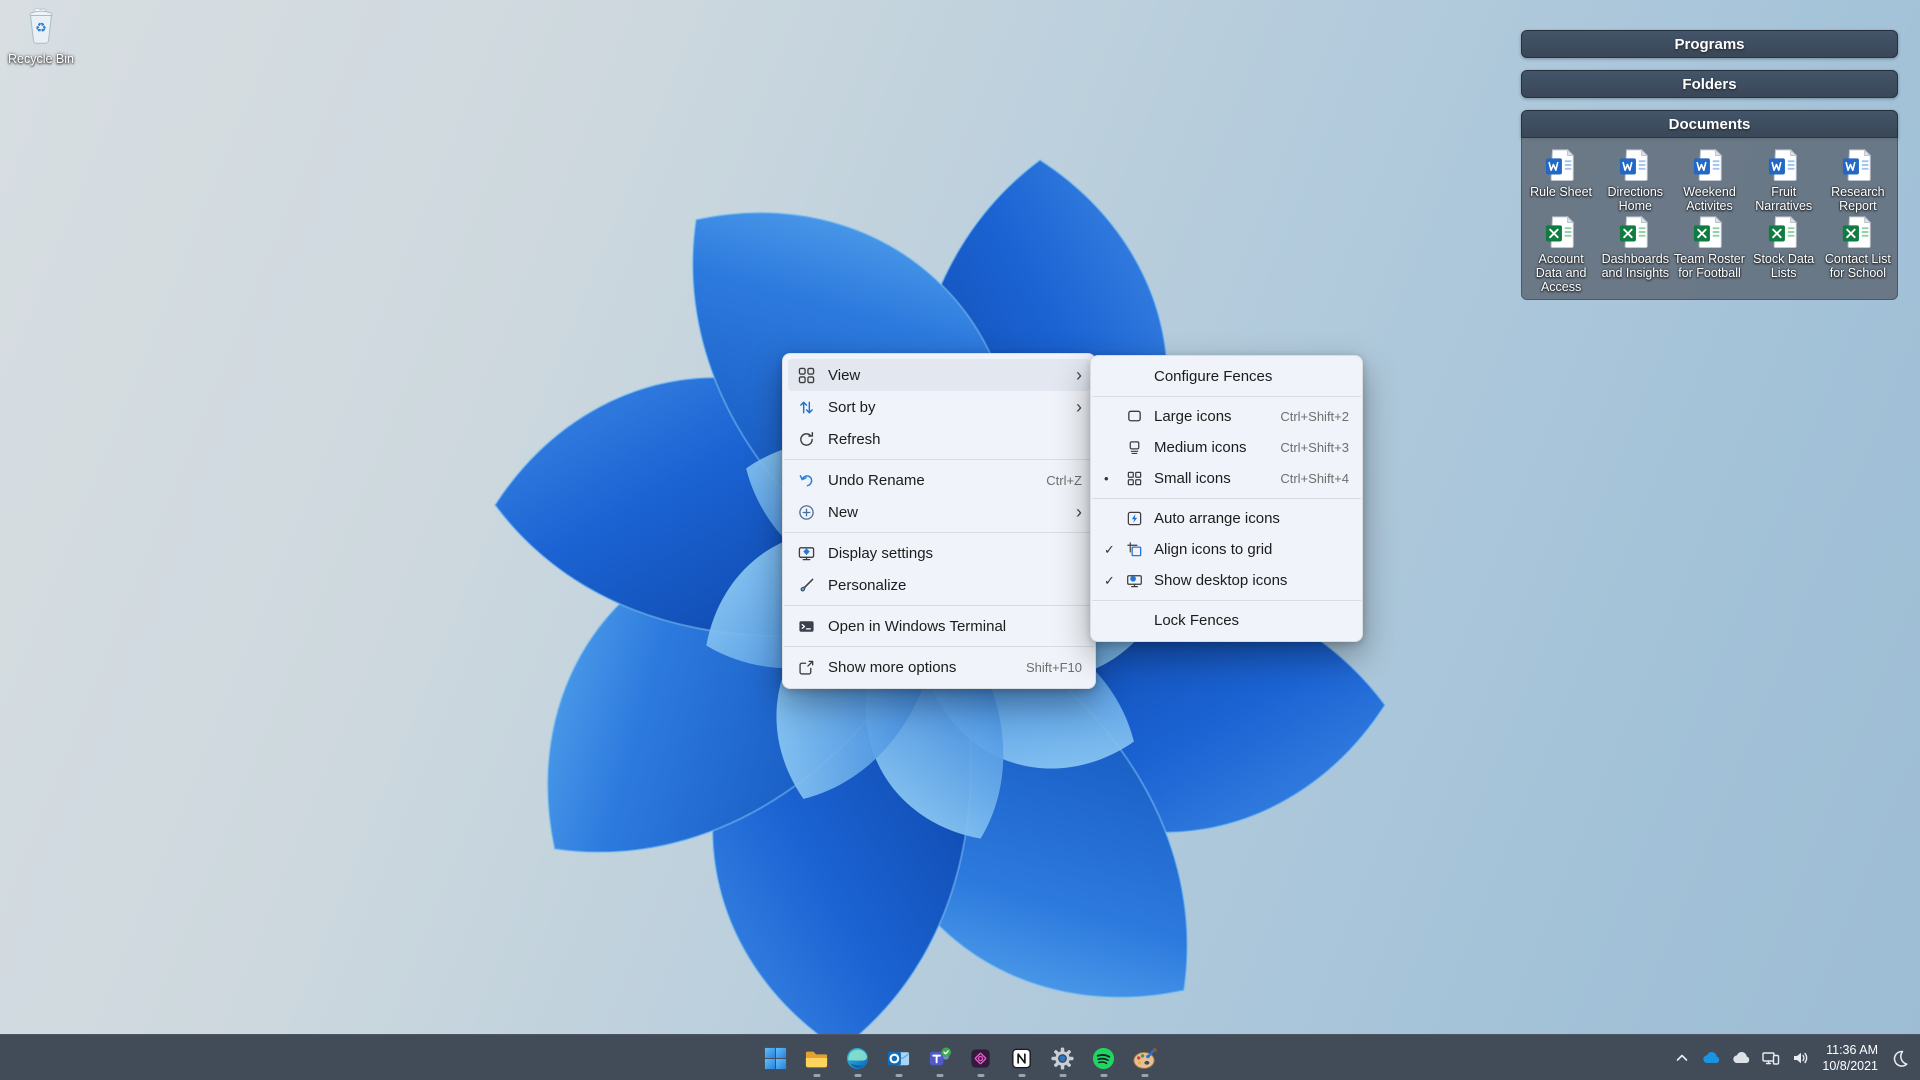 This screenshot has width=1920, height=1080. Describe the element at coordinates (1561, 192) in the screenshot. I see `document-label: Rule Sheet` at that location.